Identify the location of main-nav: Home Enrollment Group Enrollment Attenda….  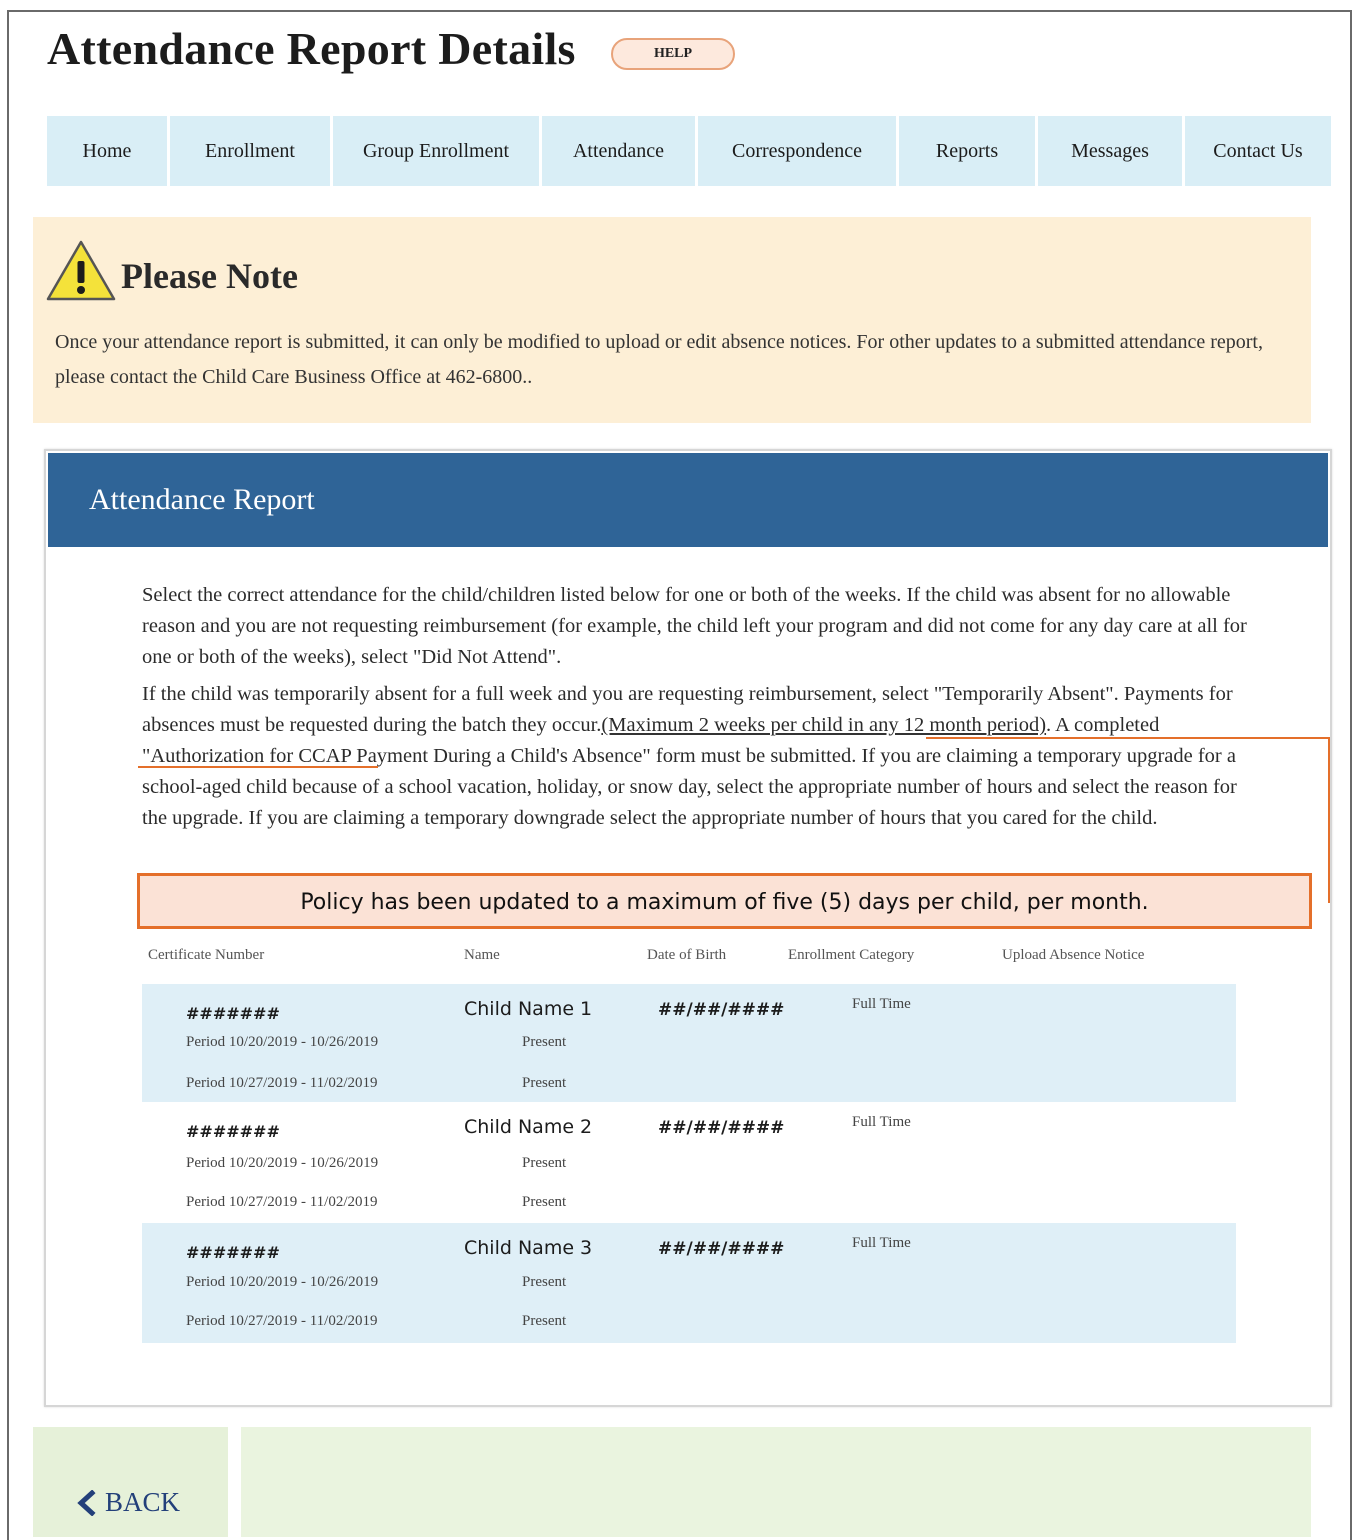
(691, 151).